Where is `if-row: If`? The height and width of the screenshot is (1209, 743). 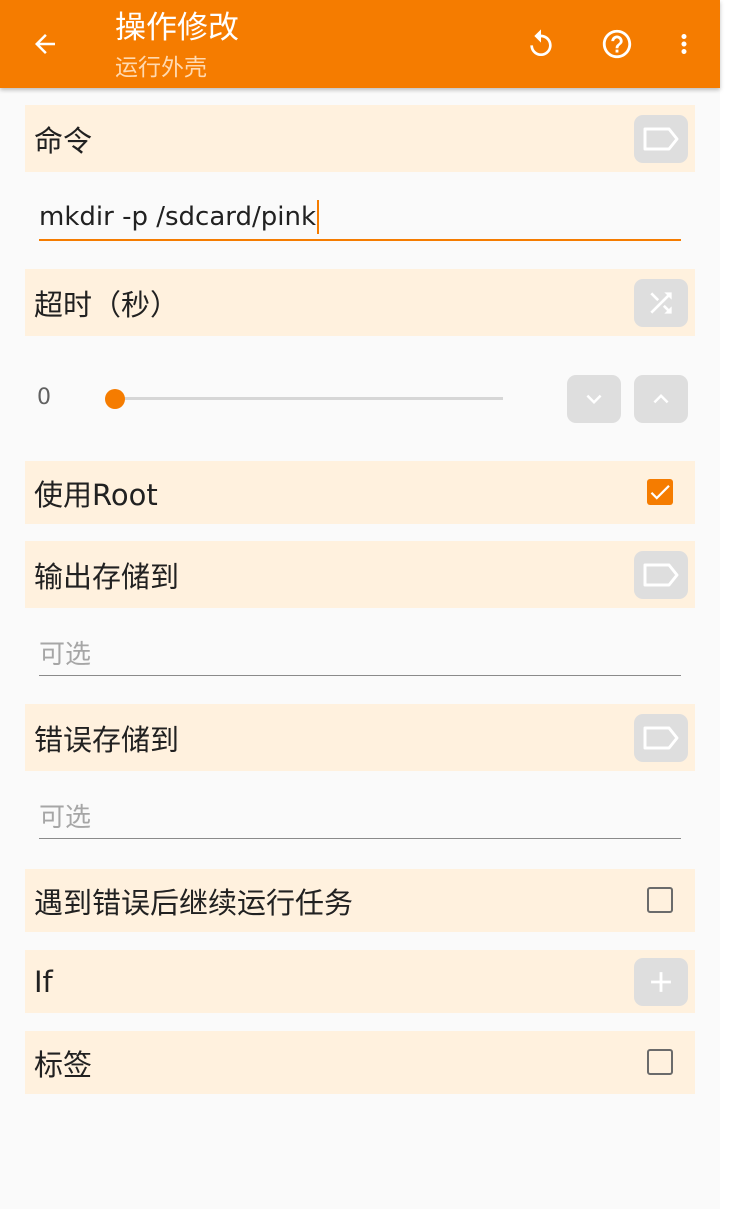
if-row: If is located at coordinates (360, 981).